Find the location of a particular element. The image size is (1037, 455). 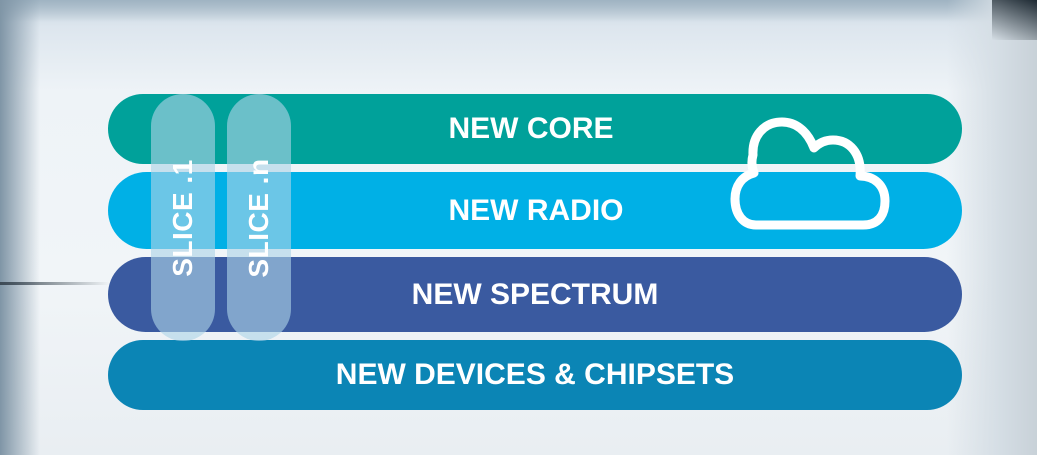

layer-new-devices-label: NEW DEVICES & CHIPSETS is located at coordinates (535, 374).